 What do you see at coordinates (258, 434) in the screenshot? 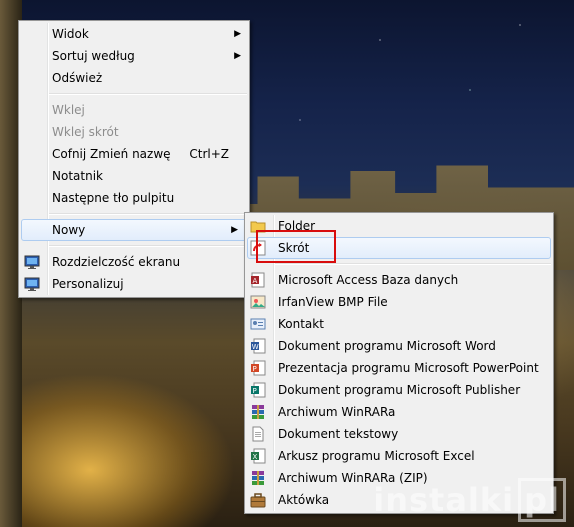
I see `text-document-icon` at bounding box center [258, 434].